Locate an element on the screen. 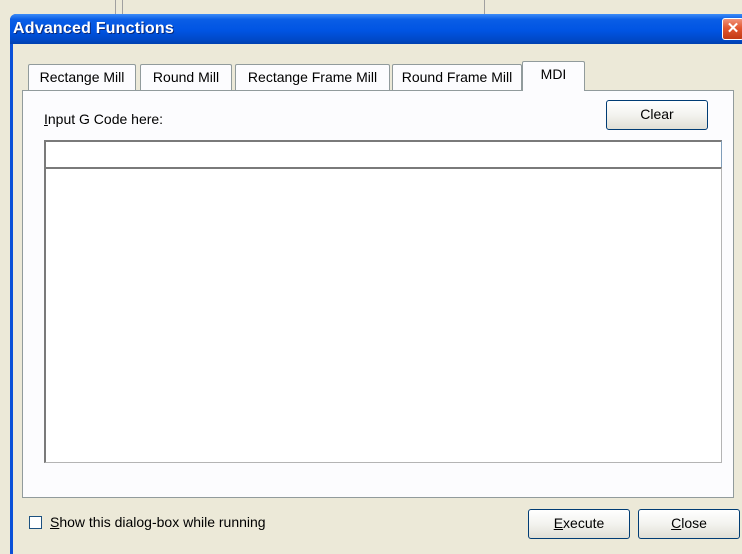 Image resolution: width=742 pixels, height=554 pixels. dialog-title: Advanced Functions is located at coordinates (93, 28).